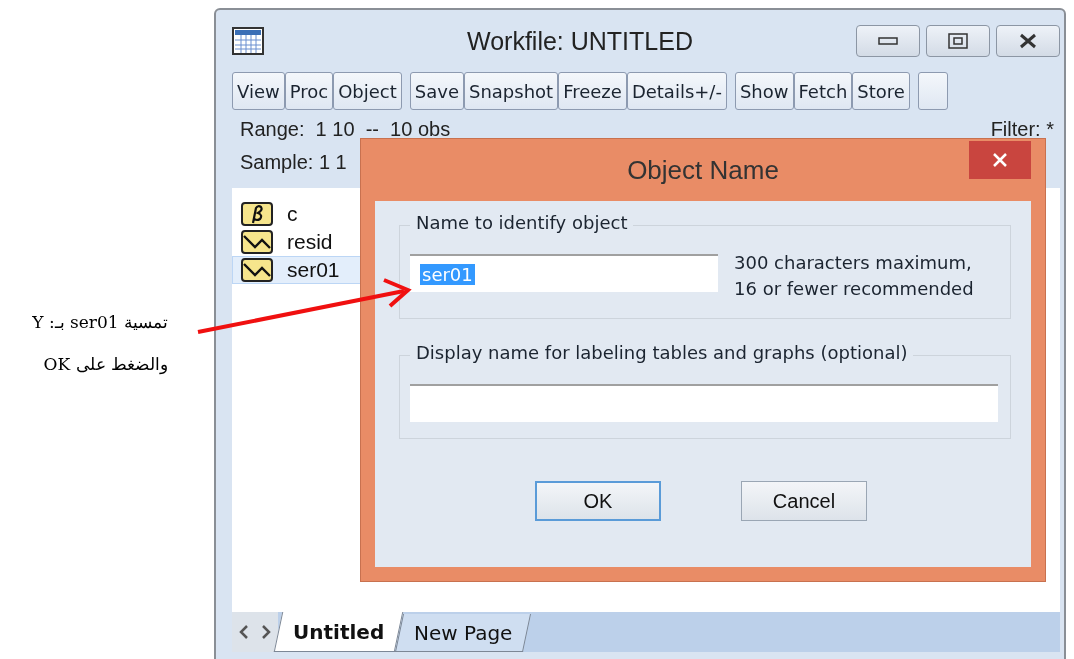  Describe the element at coordinates (436, 91) in the screenshot. I see `toolbar-button: Save` at that location.